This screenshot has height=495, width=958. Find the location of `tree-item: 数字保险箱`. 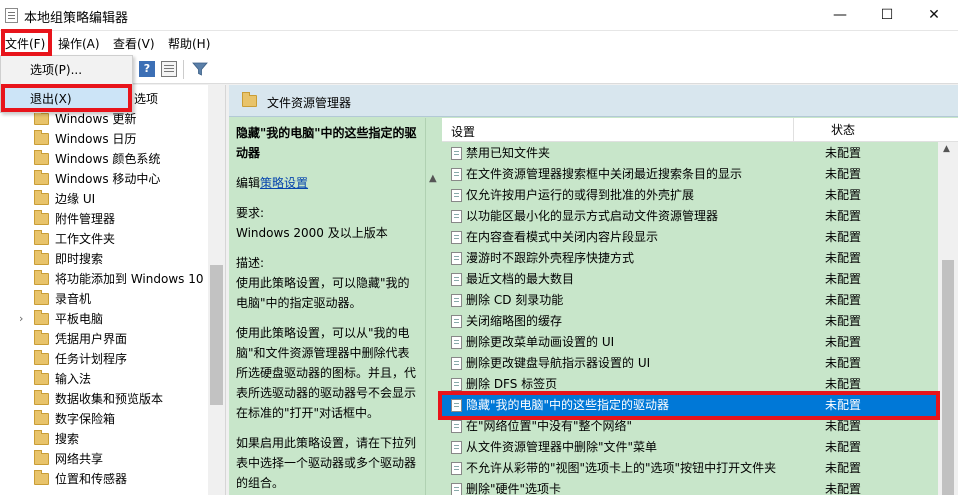

tree-item: 数字保险箱 is located at coordinates (104, 419).